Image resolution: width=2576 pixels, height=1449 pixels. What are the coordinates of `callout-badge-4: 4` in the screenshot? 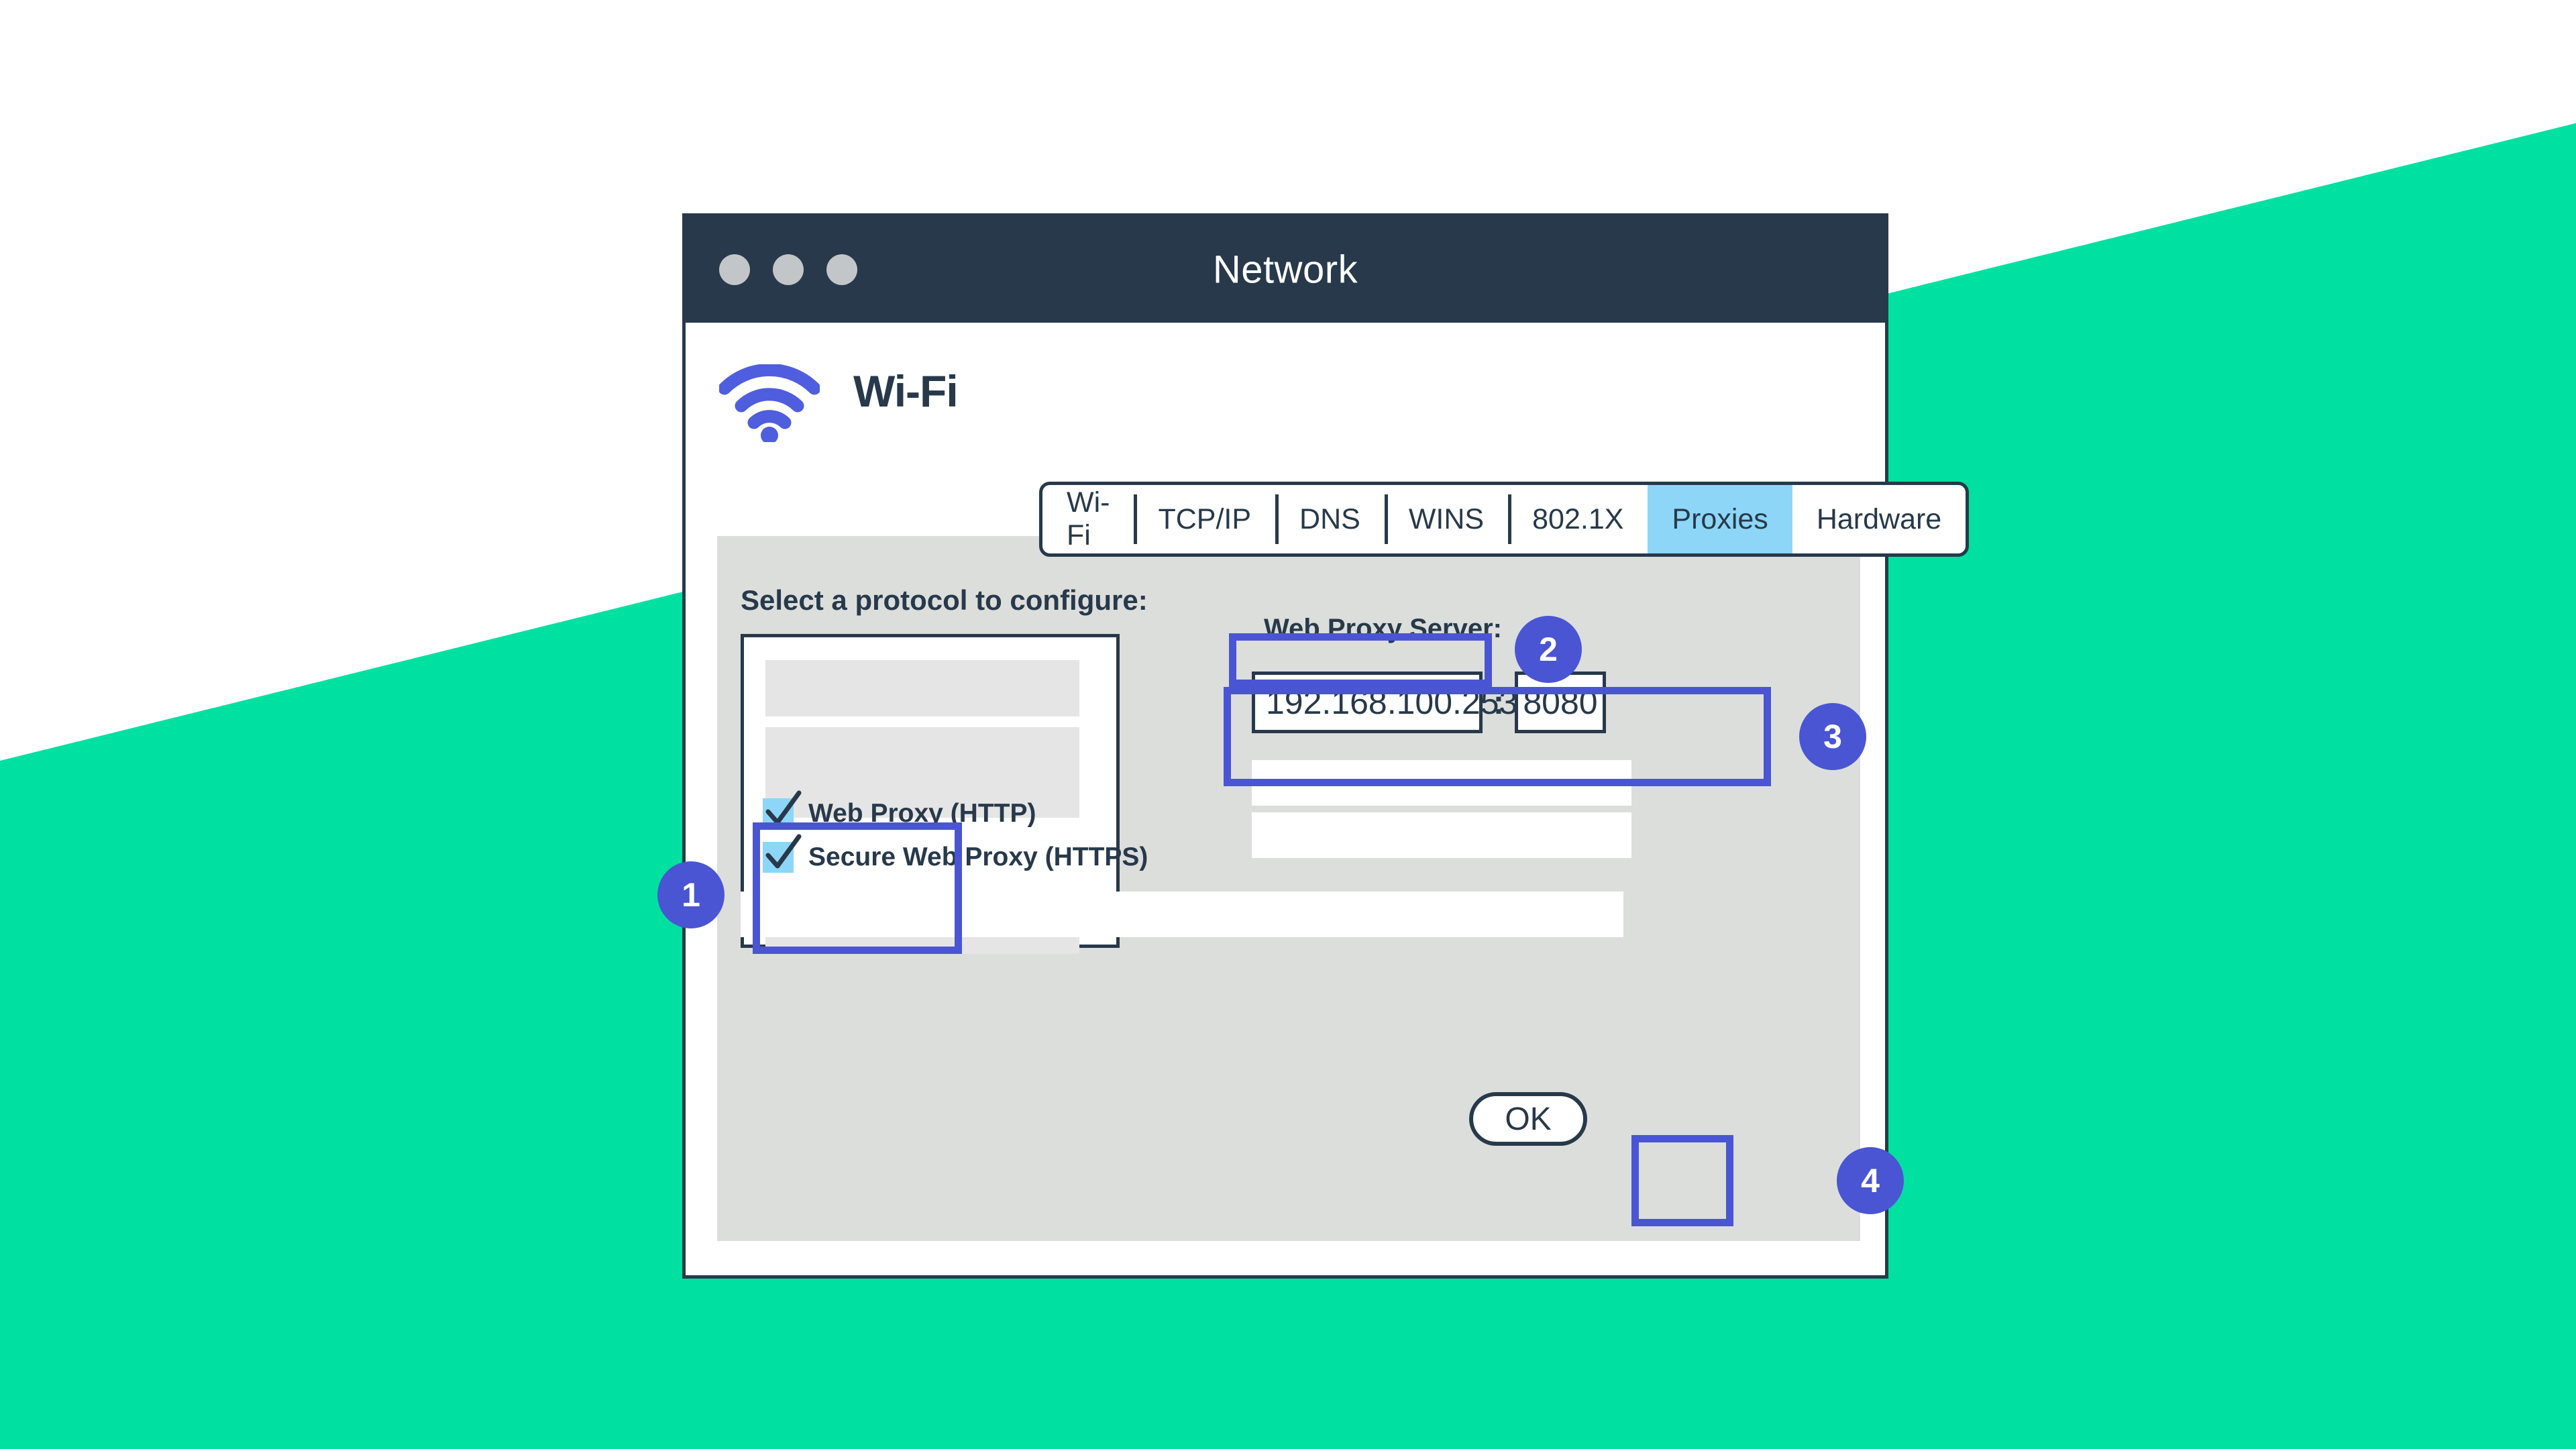 It's located at (1870, 1180).